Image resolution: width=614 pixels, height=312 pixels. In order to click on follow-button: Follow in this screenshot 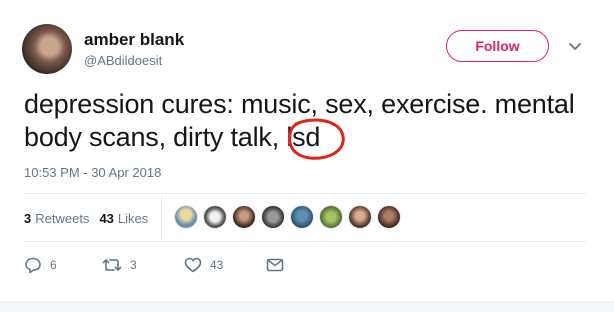, I will do `click(497, 46)`.